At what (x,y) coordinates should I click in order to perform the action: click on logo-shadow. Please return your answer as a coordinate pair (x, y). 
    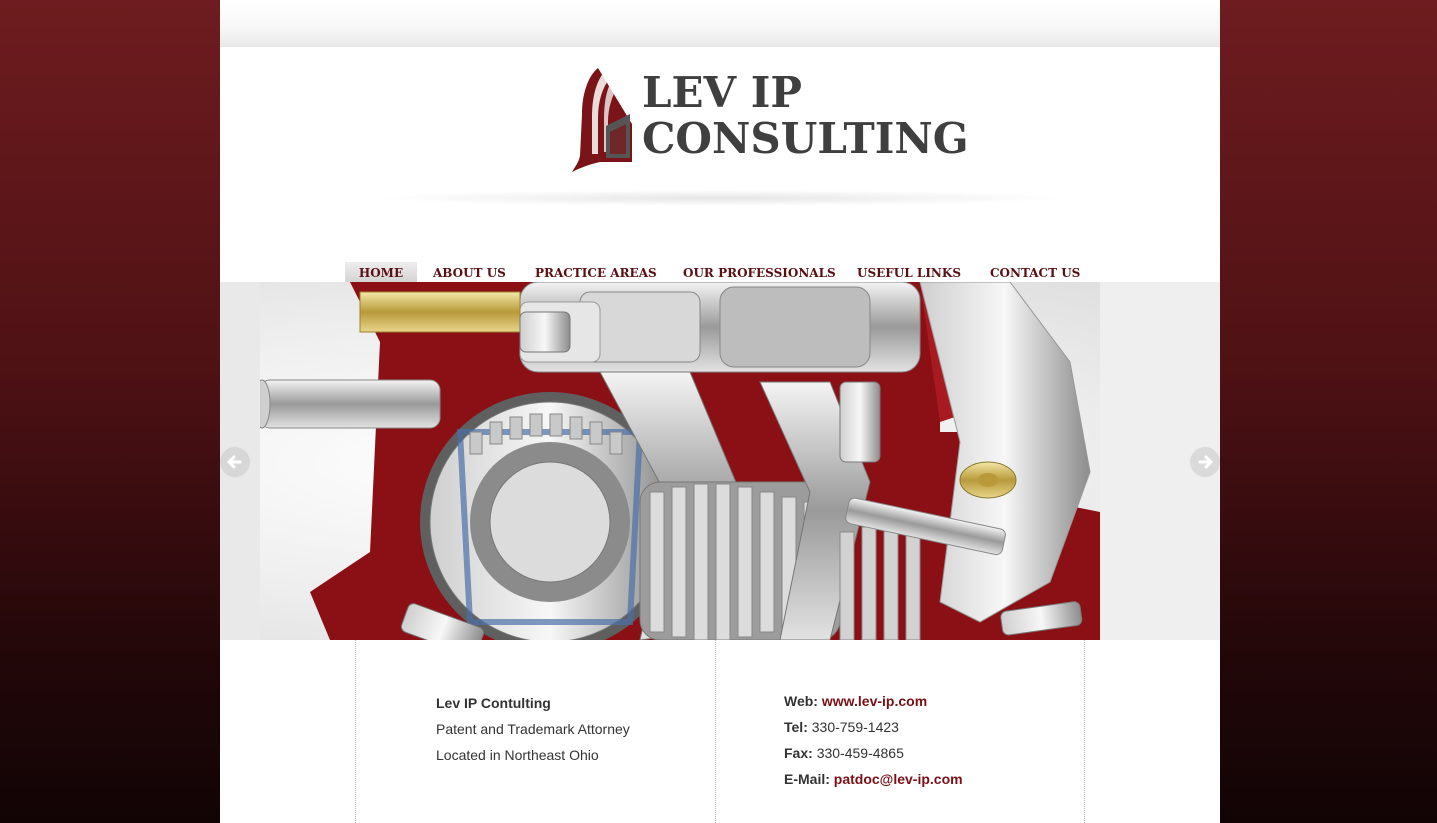
    Looking at the image, I should click on (720, 198).